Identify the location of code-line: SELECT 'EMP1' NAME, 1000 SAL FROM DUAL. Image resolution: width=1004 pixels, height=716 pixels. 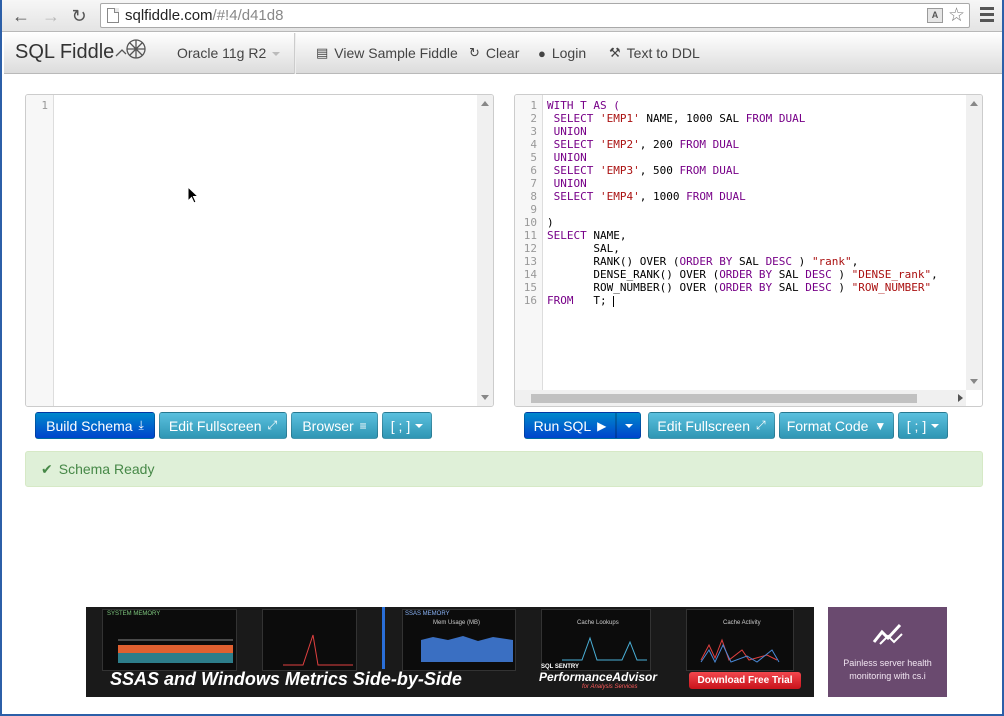
(742, 118).